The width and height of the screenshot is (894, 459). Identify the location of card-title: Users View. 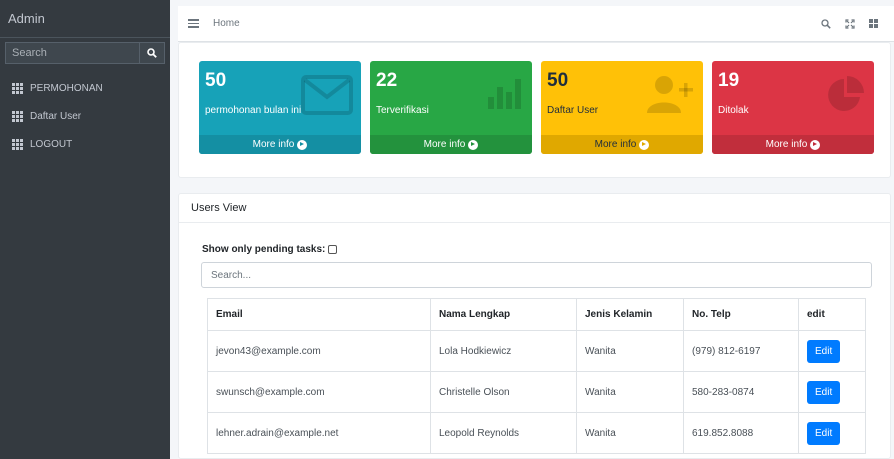
(534, 208).